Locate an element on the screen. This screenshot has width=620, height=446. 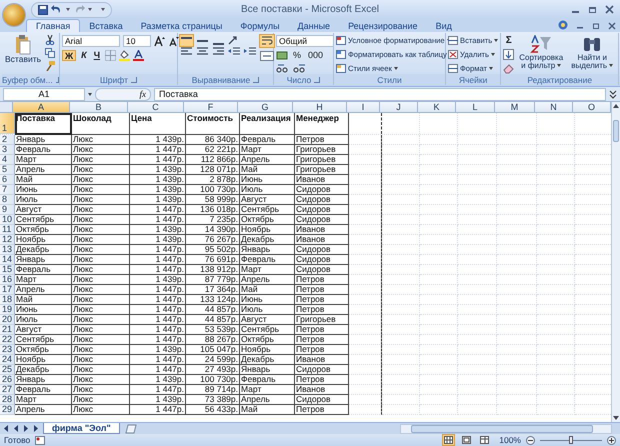
increase-indent-icon is located at coordinates (250, 51).